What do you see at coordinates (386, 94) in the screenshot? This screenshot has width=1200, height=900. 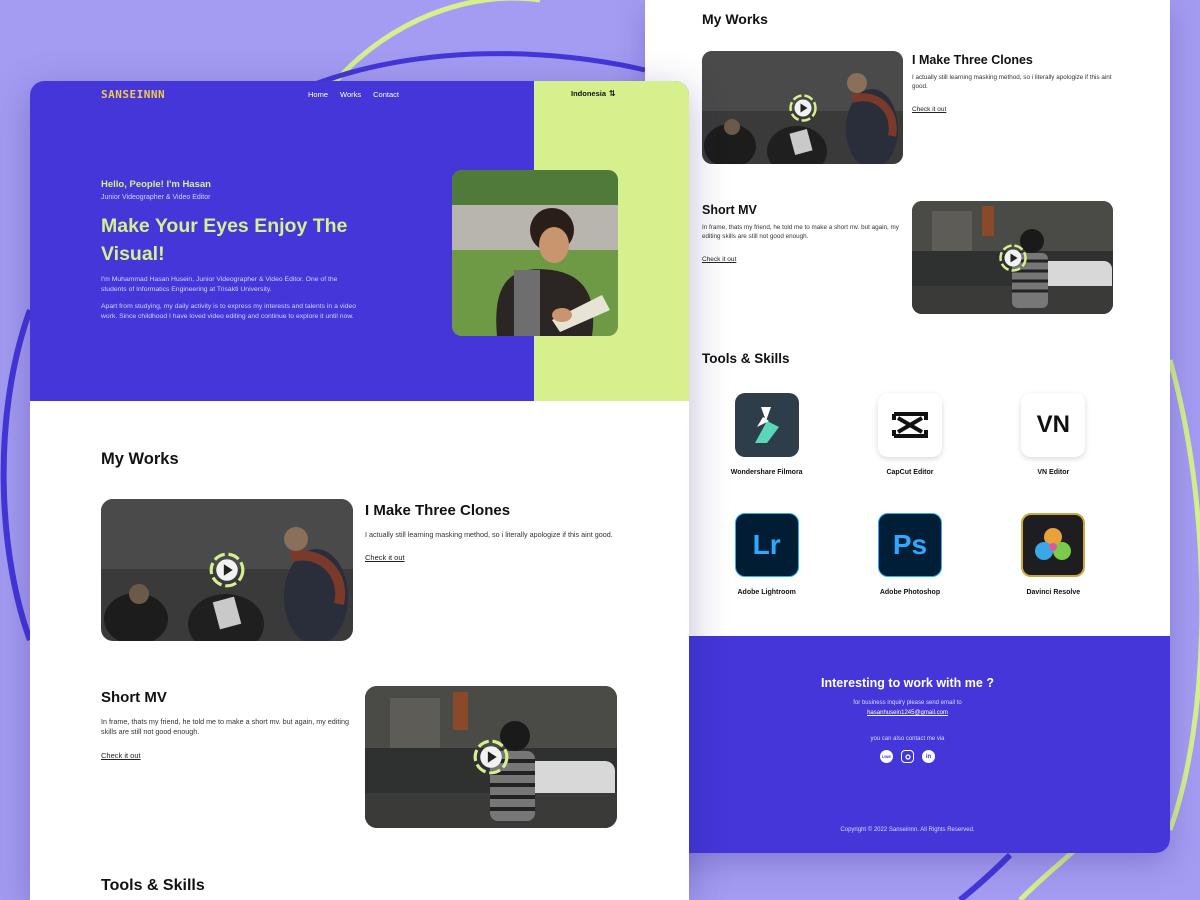 I see `nav-contact: Contact` at bounding box center [386, 94].